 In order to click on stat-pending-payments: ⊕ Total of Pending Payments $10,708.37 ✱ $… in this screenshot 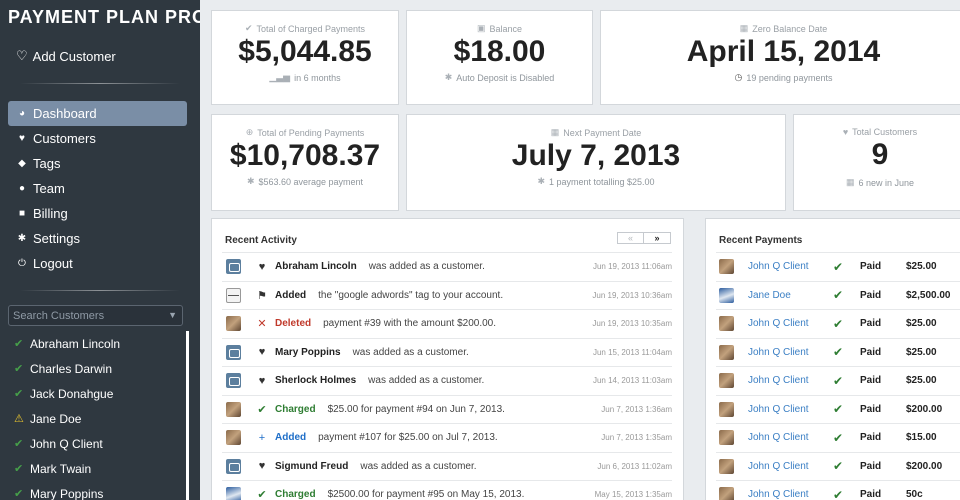, I will do `click(305, 162)`.